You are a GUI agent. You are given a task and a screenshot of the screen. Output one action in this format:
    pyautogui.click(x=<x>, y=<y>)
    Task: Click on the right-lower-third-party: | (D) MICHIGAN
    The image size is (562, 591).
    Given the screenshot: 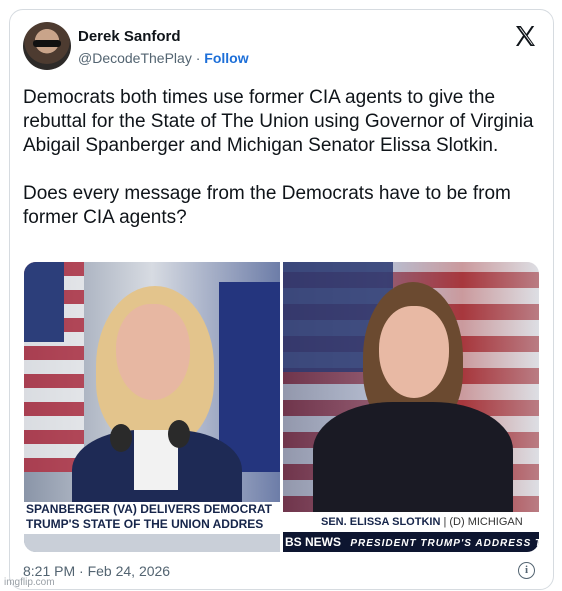 What is the action you would take?
    pyautogui.click(x=483, y=522)
    